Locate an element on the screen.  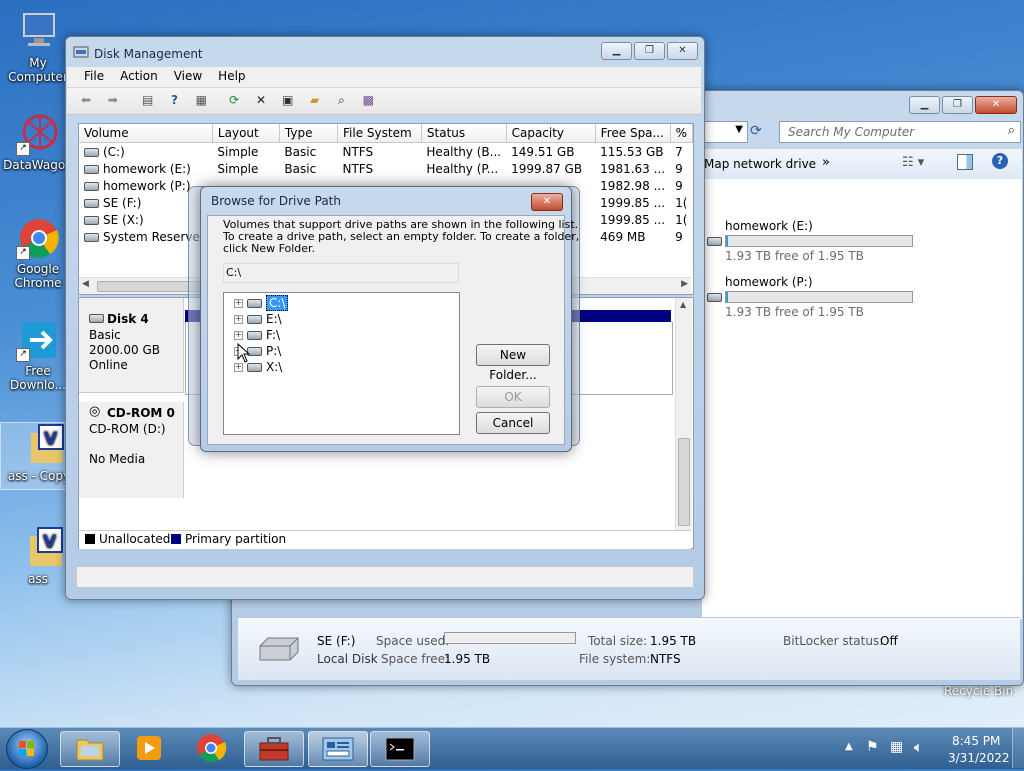
menu-help: Help is located at coordinates (231, 76).